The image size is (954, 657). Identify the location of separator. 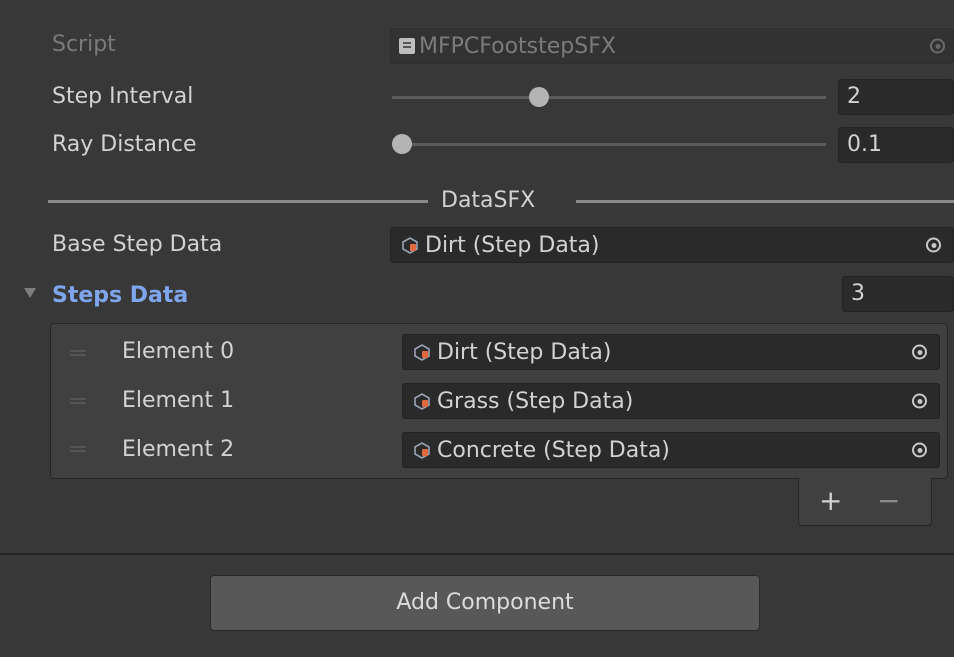
(477, 554).